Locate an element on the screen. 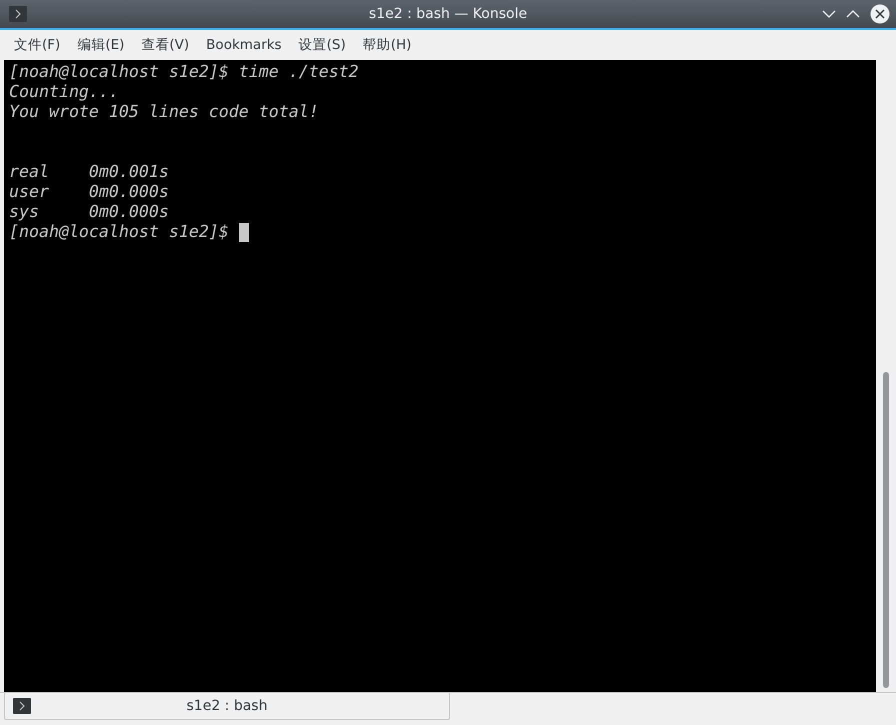 This screenshot has width=896, height=725. terminal-line: [noah@localhost s1e2]$ time ./test2 is located at coordinates (184, 72).